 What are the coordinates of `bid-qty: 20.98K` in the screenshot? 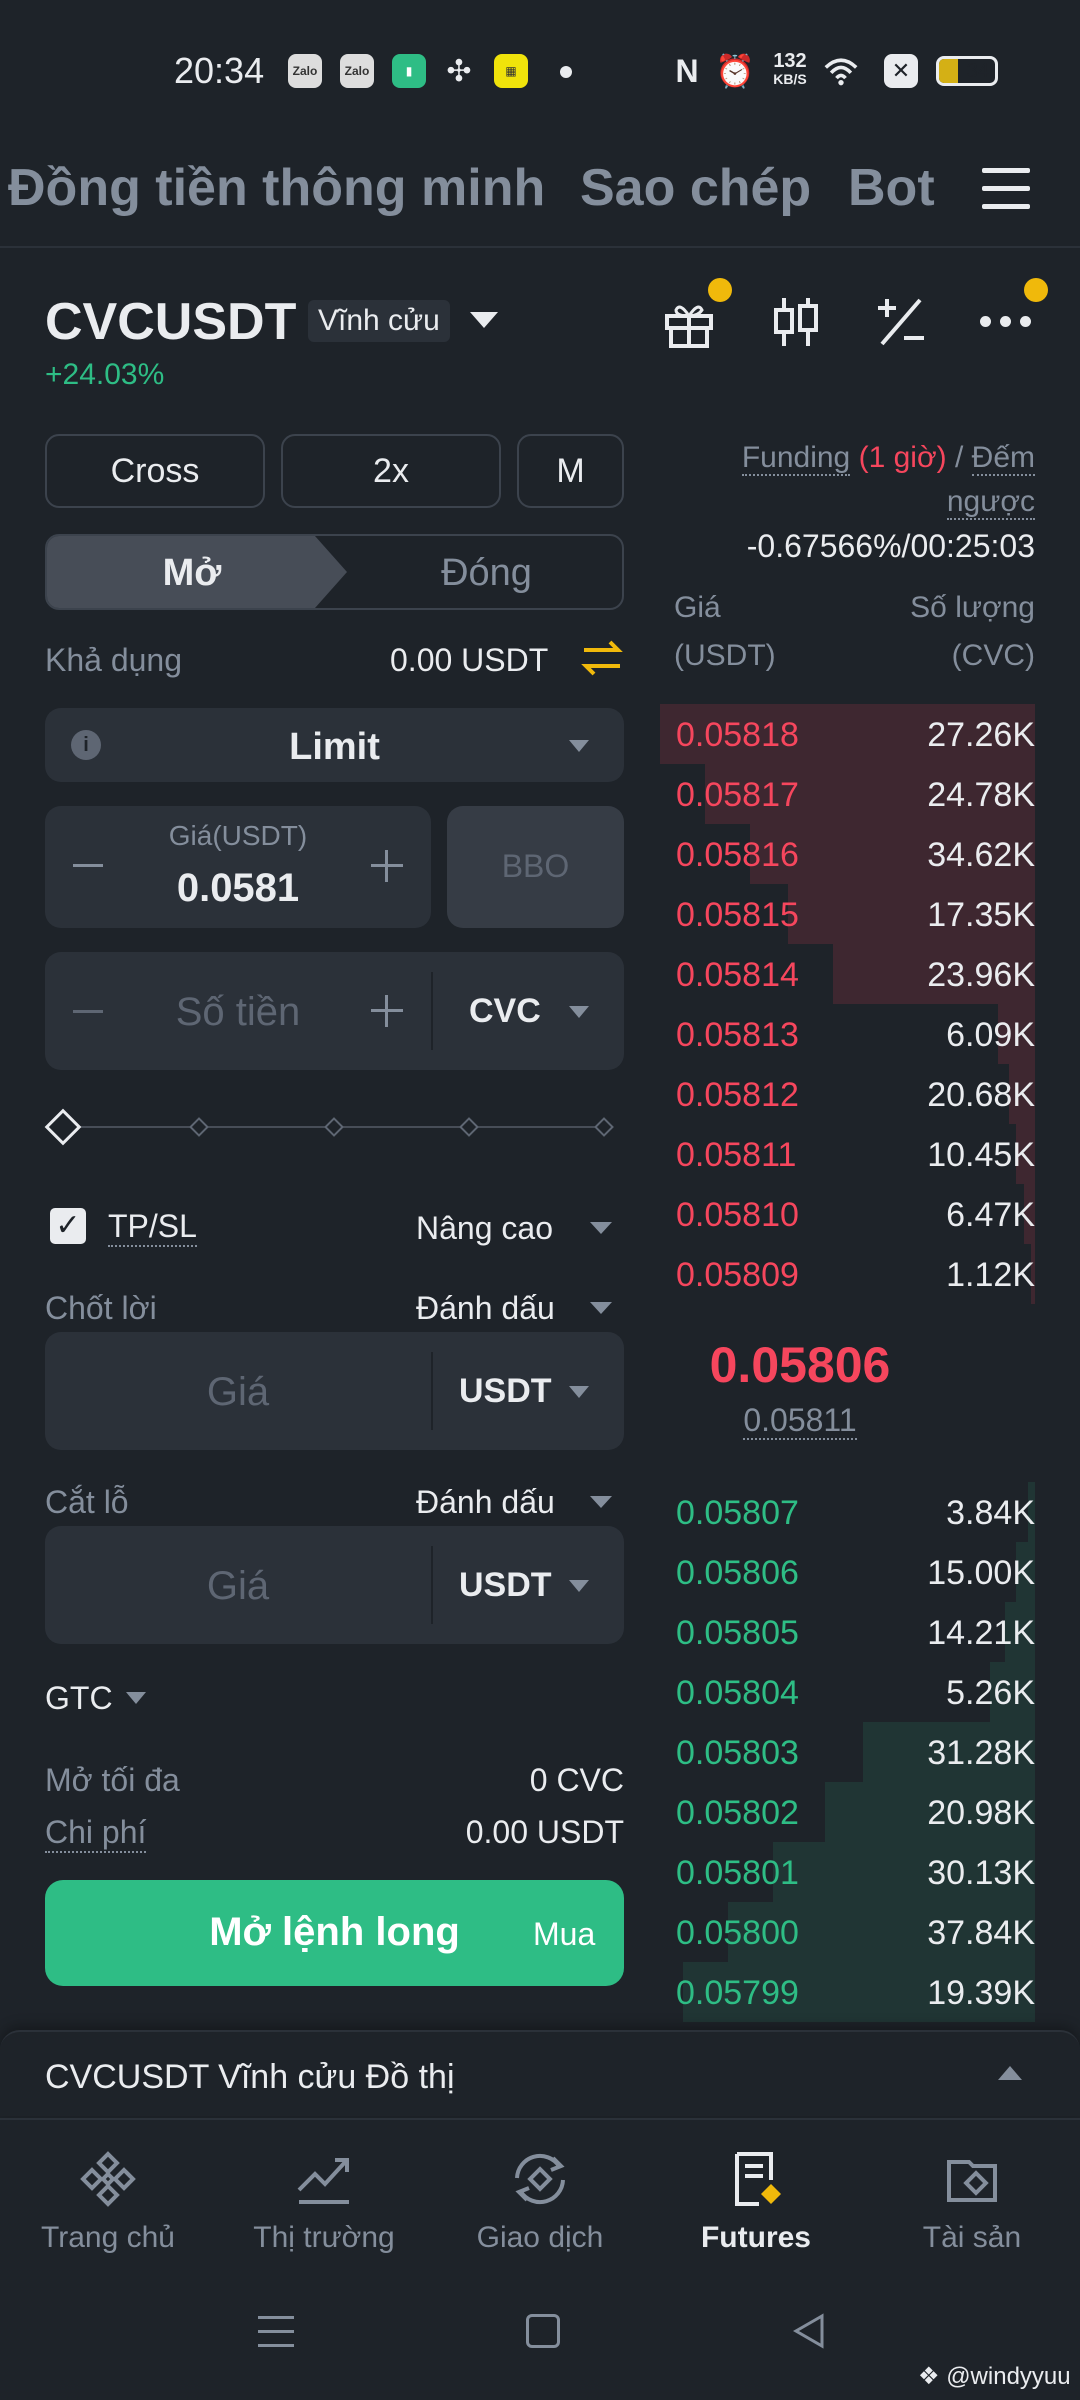 It's located at (981, 1813).